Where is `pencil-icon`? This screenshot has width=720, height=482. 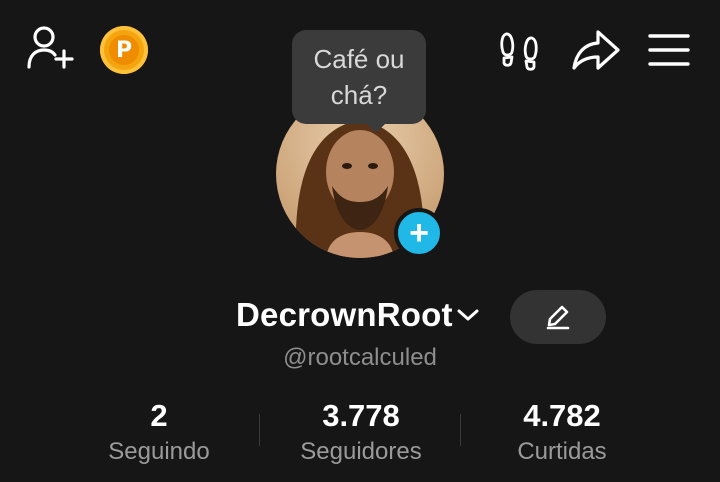
pencil-icon is located at coordinates (558, 317).